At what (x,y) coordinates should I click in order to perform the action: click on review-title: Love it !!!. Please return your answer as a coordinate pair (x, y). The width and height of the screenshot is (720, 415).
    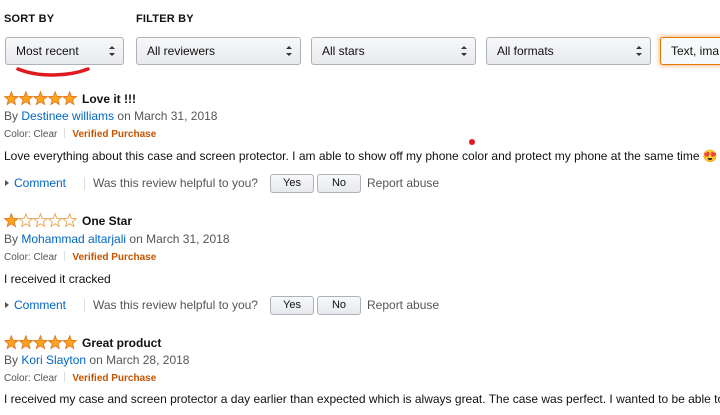
    Looking at the image, I should click on (109, 99).